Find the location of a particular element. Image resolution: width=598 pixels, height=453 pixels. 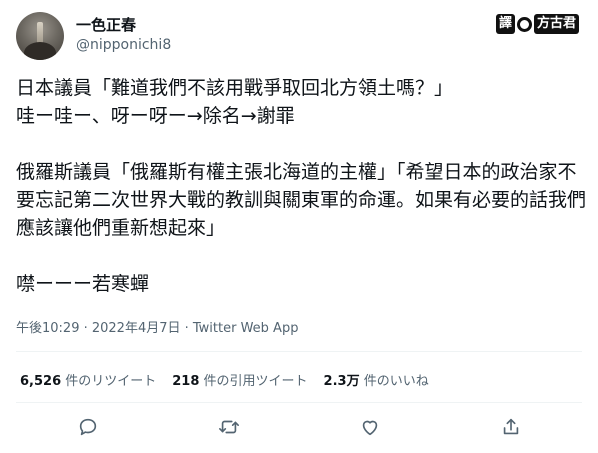

retweet-button is located at coordinates (229, 427).